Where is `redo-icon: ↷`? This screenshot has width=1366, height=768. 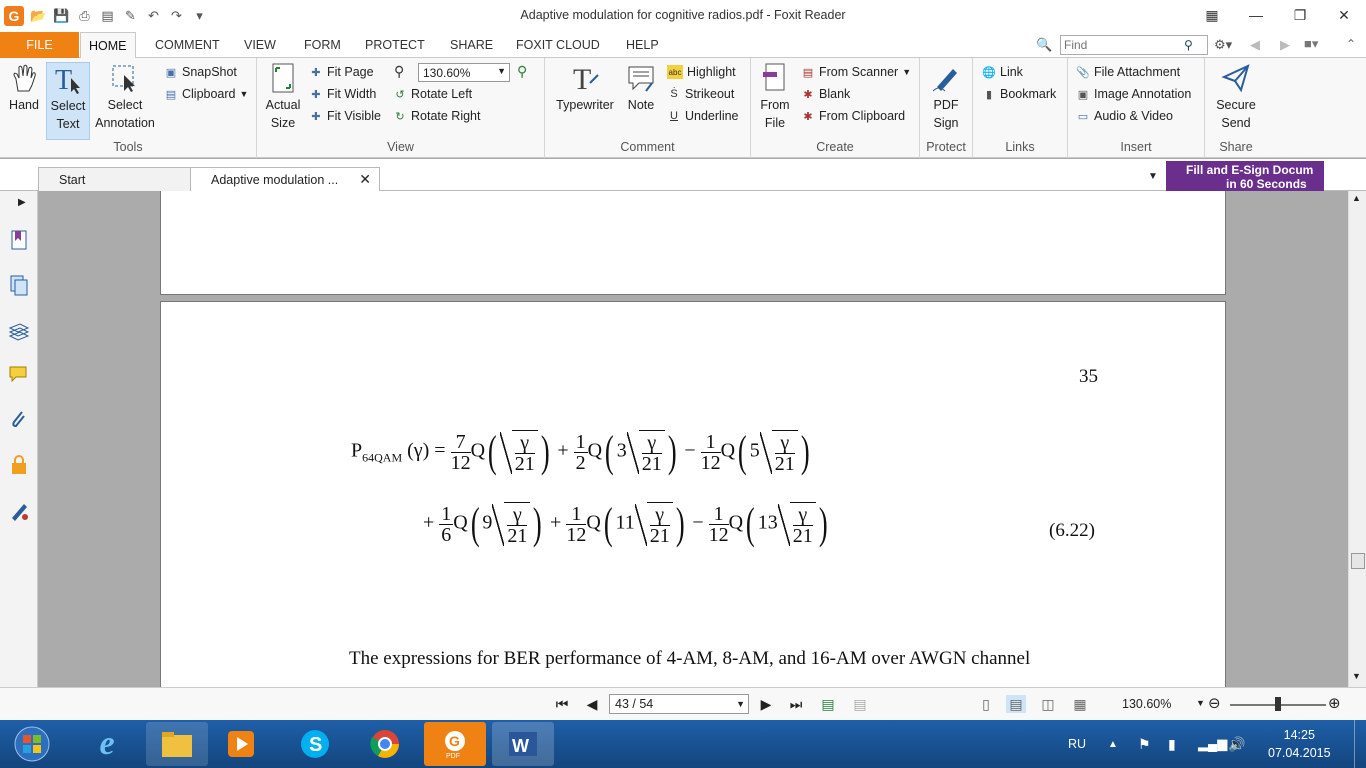 redo-icon: ↷ is located at coordinates (176, 16).